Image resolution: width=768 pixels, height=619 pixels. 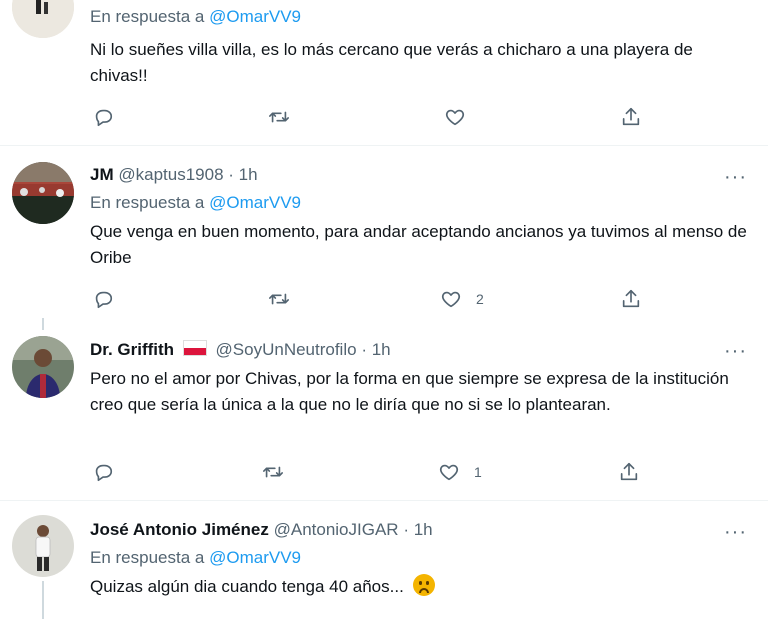 I want to click on display-name: José Antonio Jiménez, so click(x=179, y=529).